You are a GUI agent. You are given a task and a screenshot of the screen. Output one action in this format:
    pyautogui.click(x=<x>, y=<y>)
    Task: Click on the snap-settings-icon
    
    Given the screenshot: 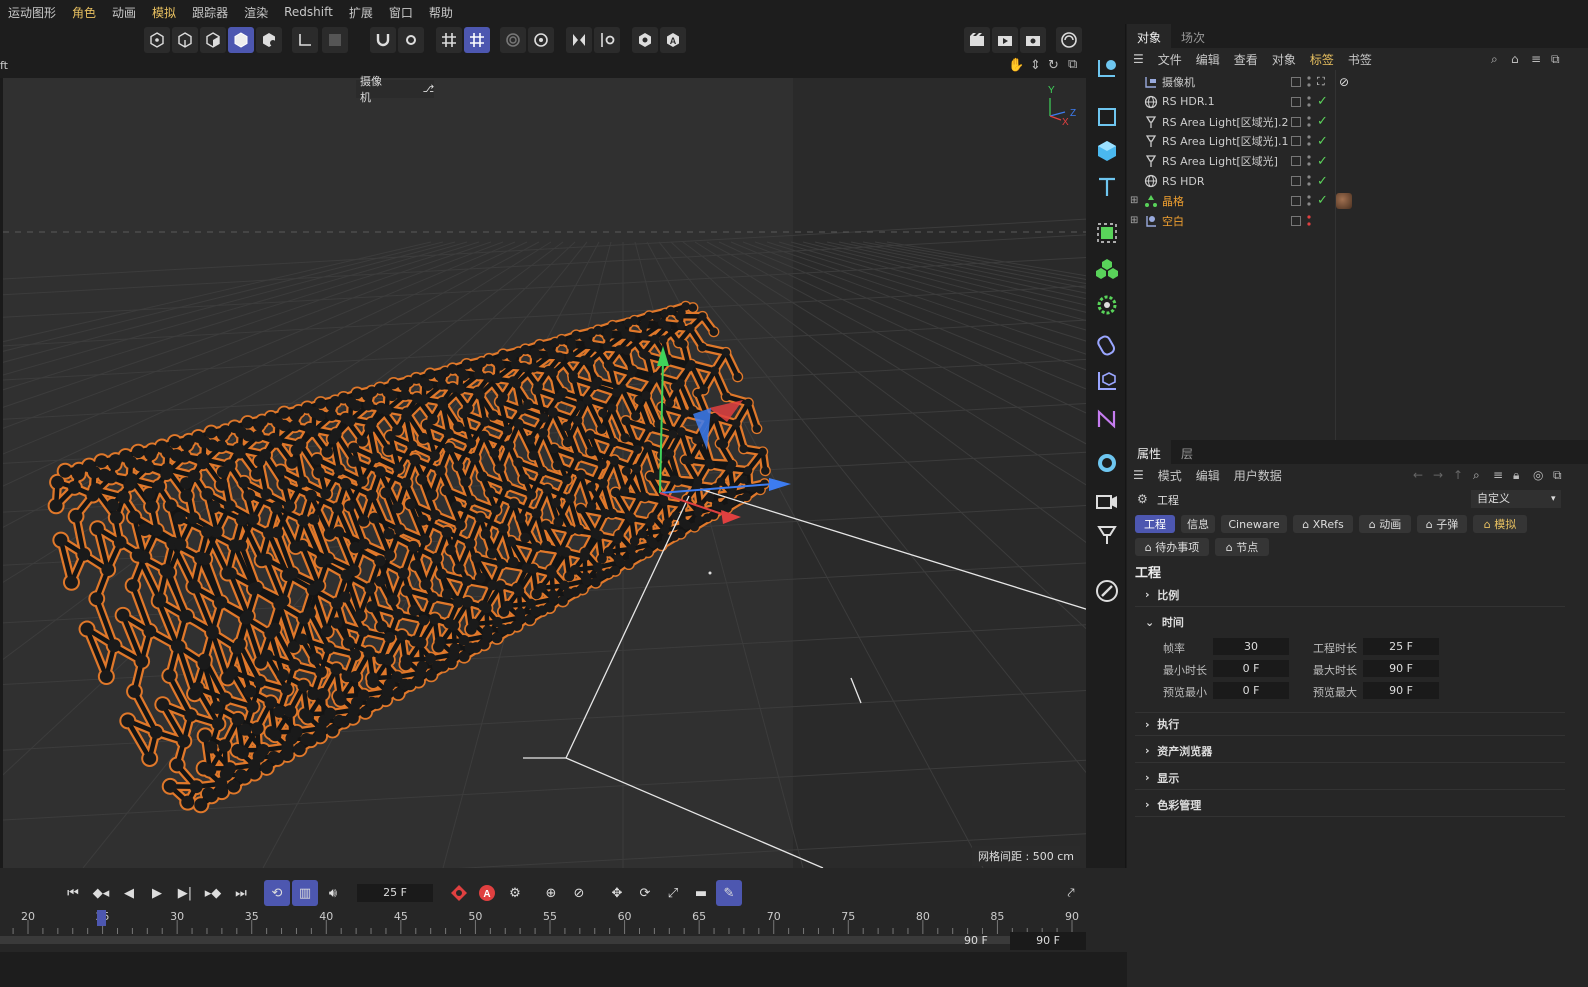 What is the action you would take?
    pyautogui.click(x=411, y=40)
    